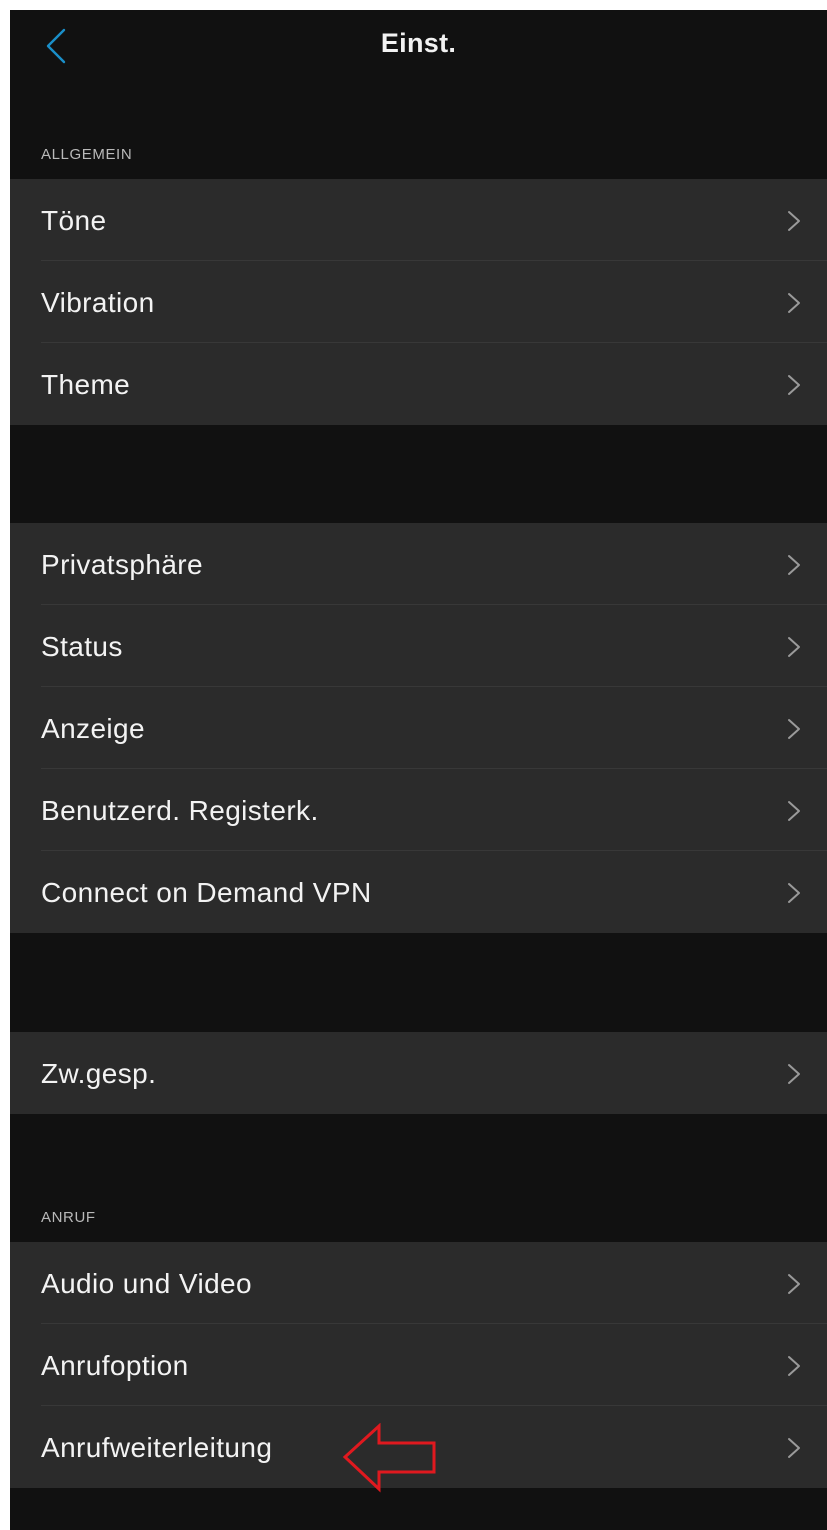 The width and height of the screenshot is (827, 1530). I want to click on section-header-call: ANRUF, so click(68, 1217).